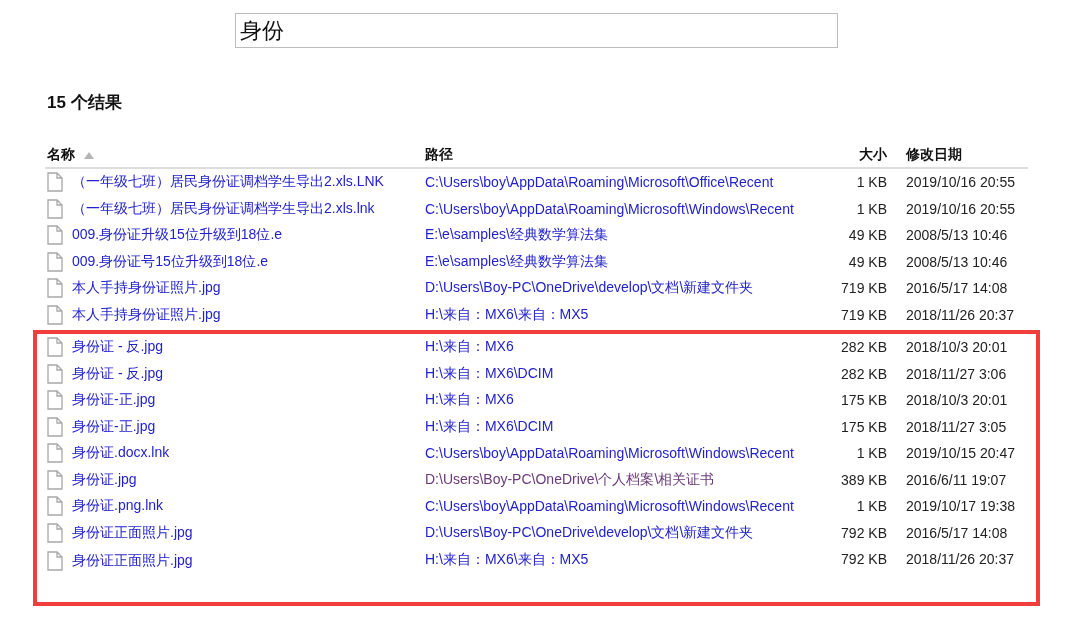 The width and height of the screenshot is (1080, 622). Describe the element at coordinates (89, 155) in the screenshot. I see `sort-ascending-icon` at that location.